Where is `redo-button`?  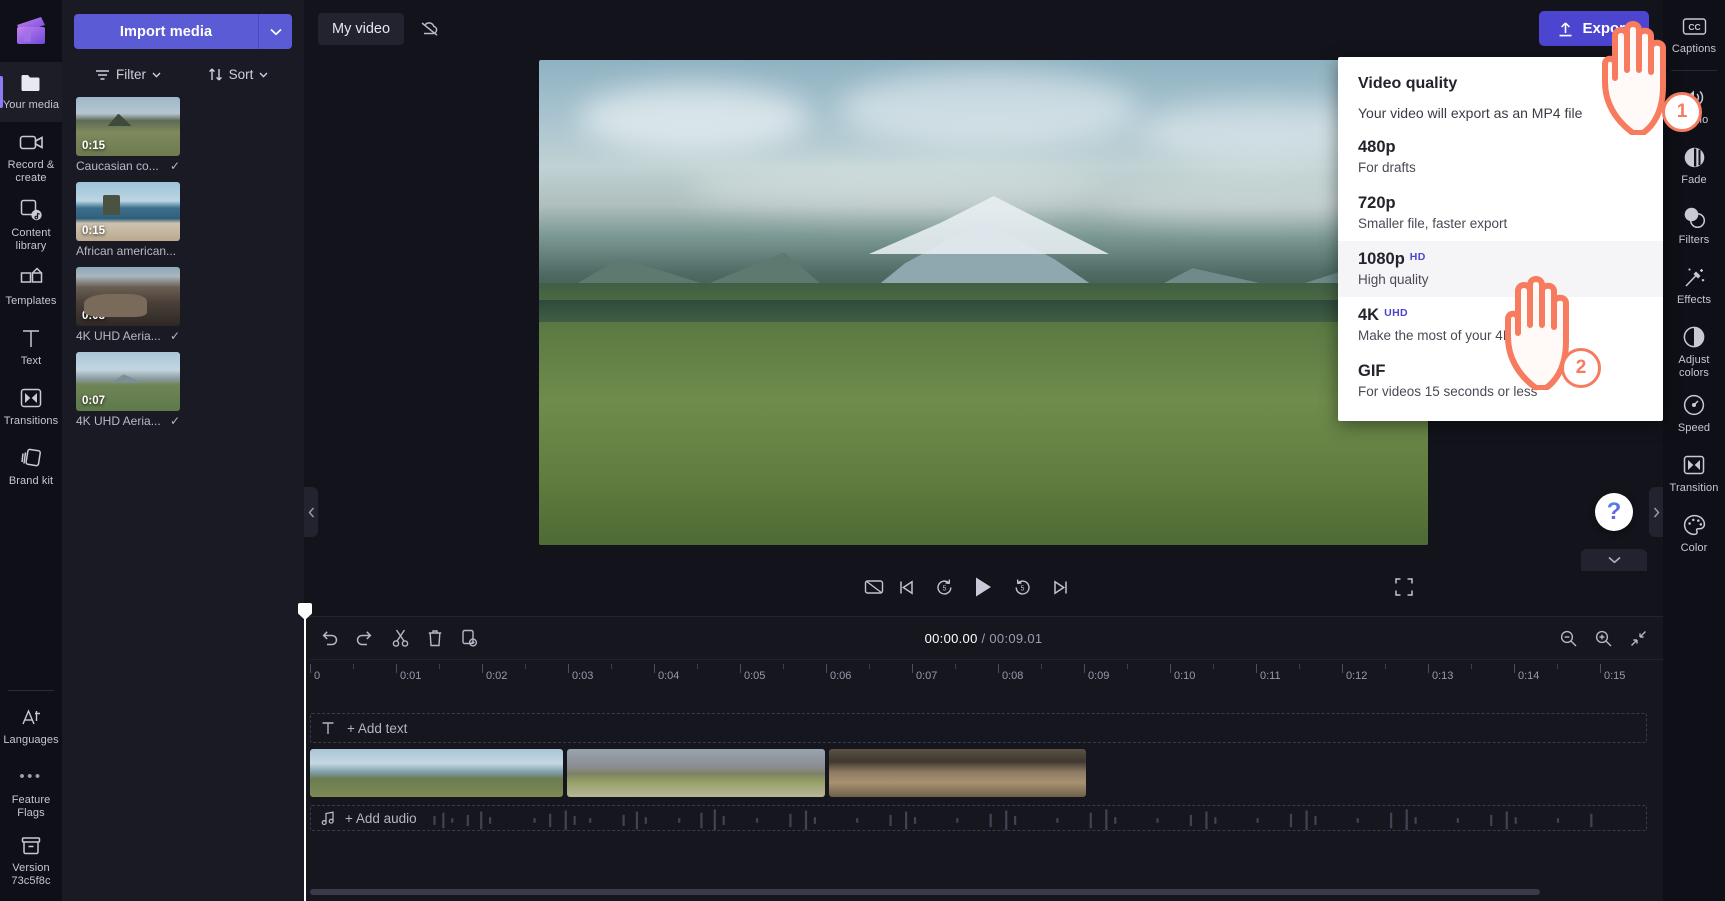 redo-button is located at coordinates (365, 638).